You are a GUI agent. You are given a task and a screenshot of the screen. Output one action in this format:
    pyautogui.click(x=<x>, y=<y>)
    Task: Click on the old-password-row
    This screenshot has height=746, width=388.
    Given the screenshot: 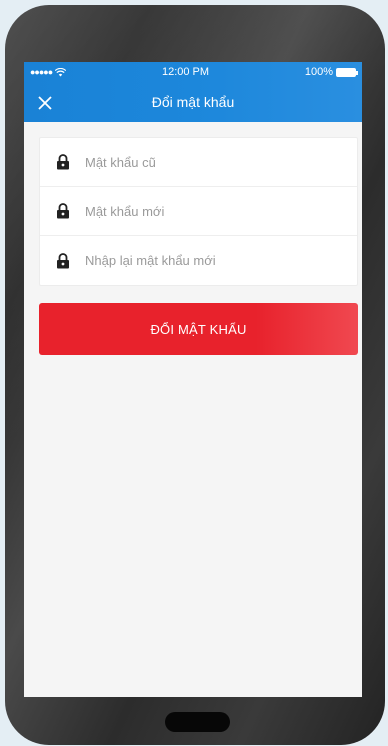 What is the action you would take?
    pyautogui.click(x=198, y=162)
    